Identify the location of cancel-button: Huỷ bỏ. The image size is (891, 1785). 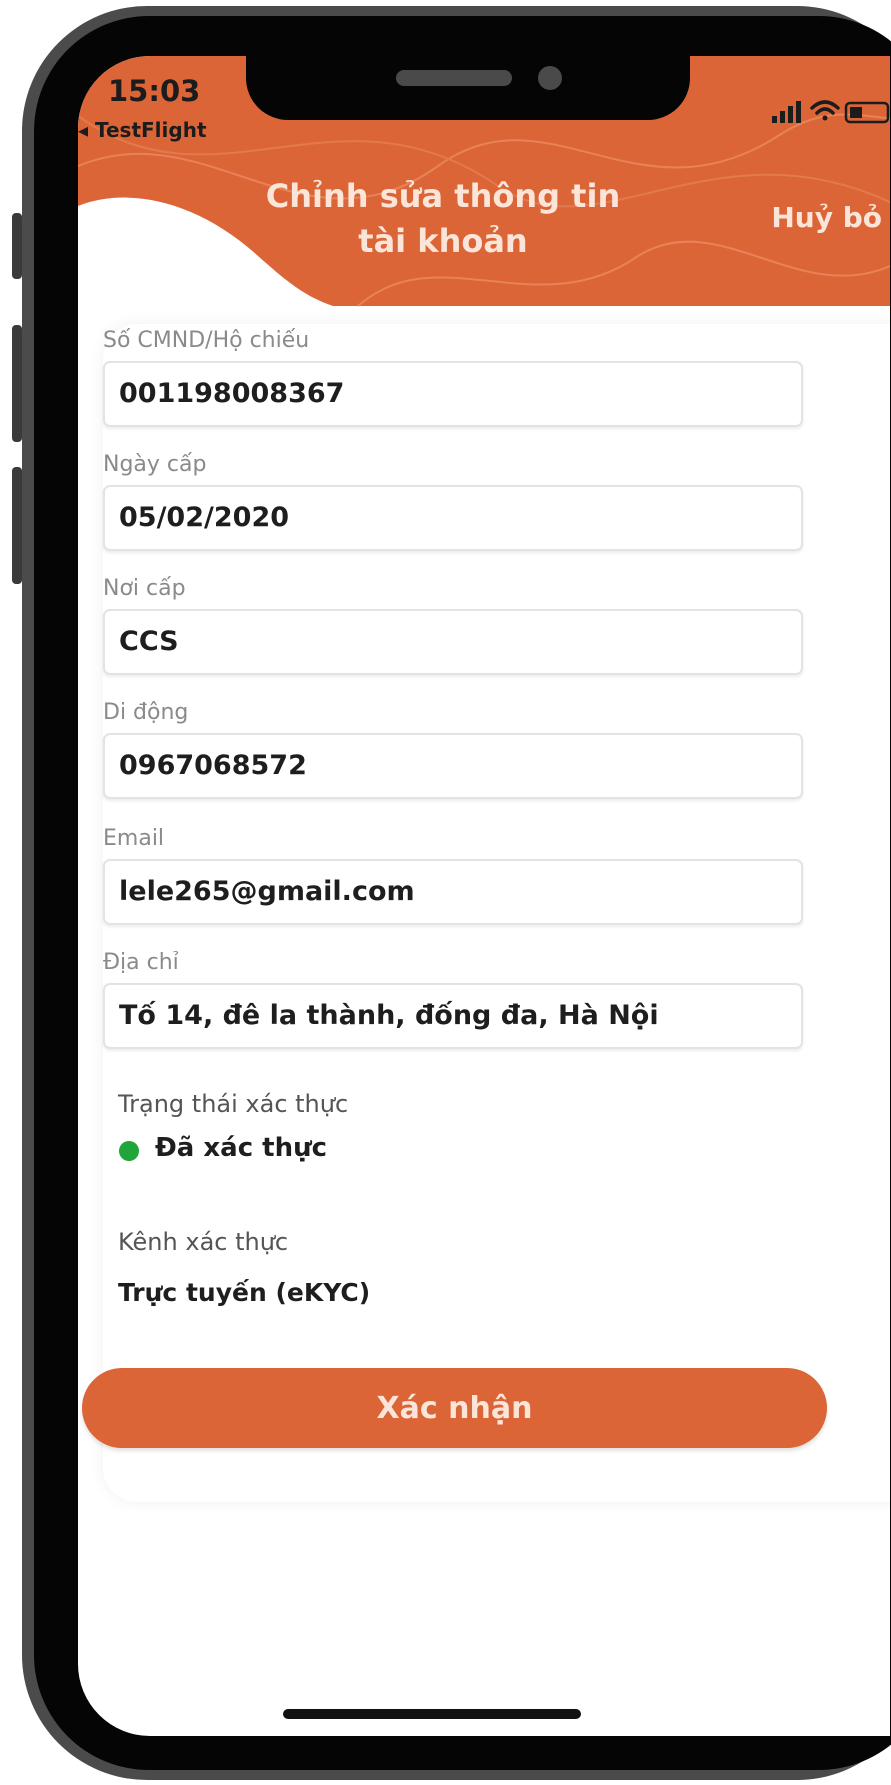
(826, 217).